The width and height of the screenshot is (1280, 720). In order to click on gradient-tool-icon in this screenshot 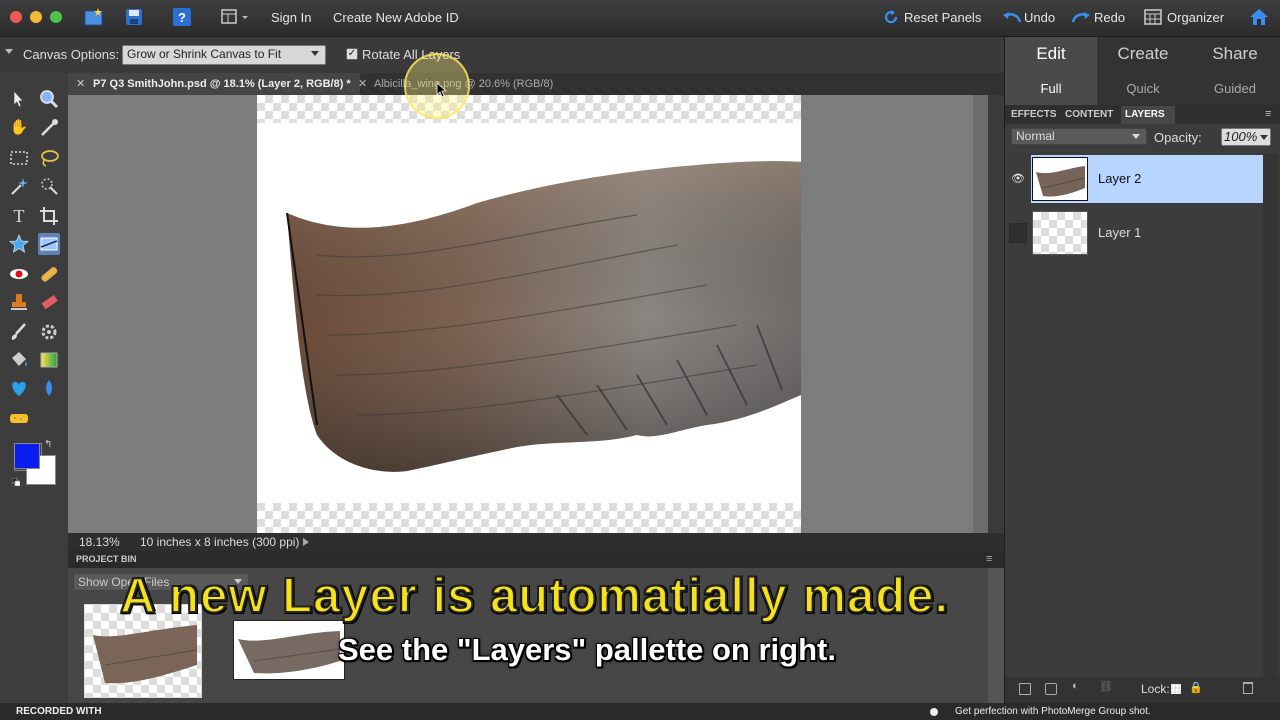, I will do `click(49, 360)`.